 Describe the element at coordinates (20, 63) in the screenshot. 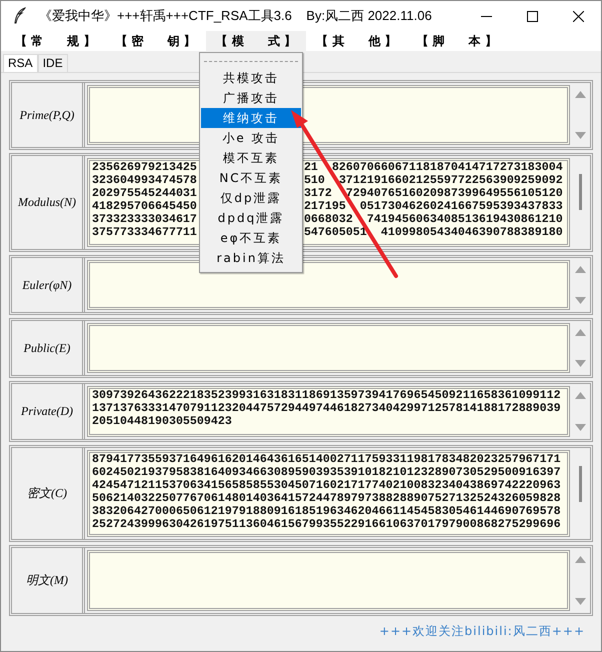

I see `tab: RSA` at that location.